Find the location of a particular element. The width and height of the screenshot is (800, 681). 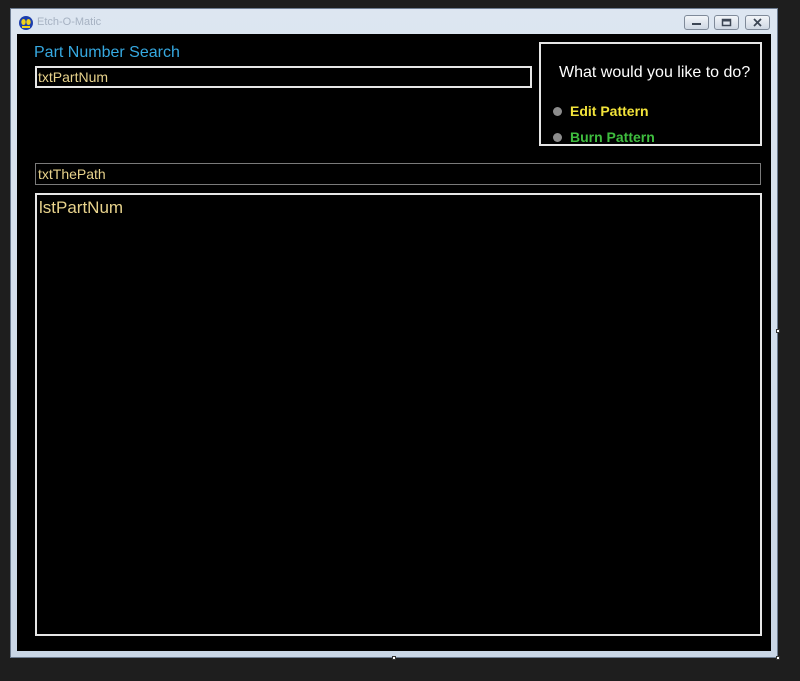

burn-pattern-option: Burn Pattern is located at coordinates (604, 137).